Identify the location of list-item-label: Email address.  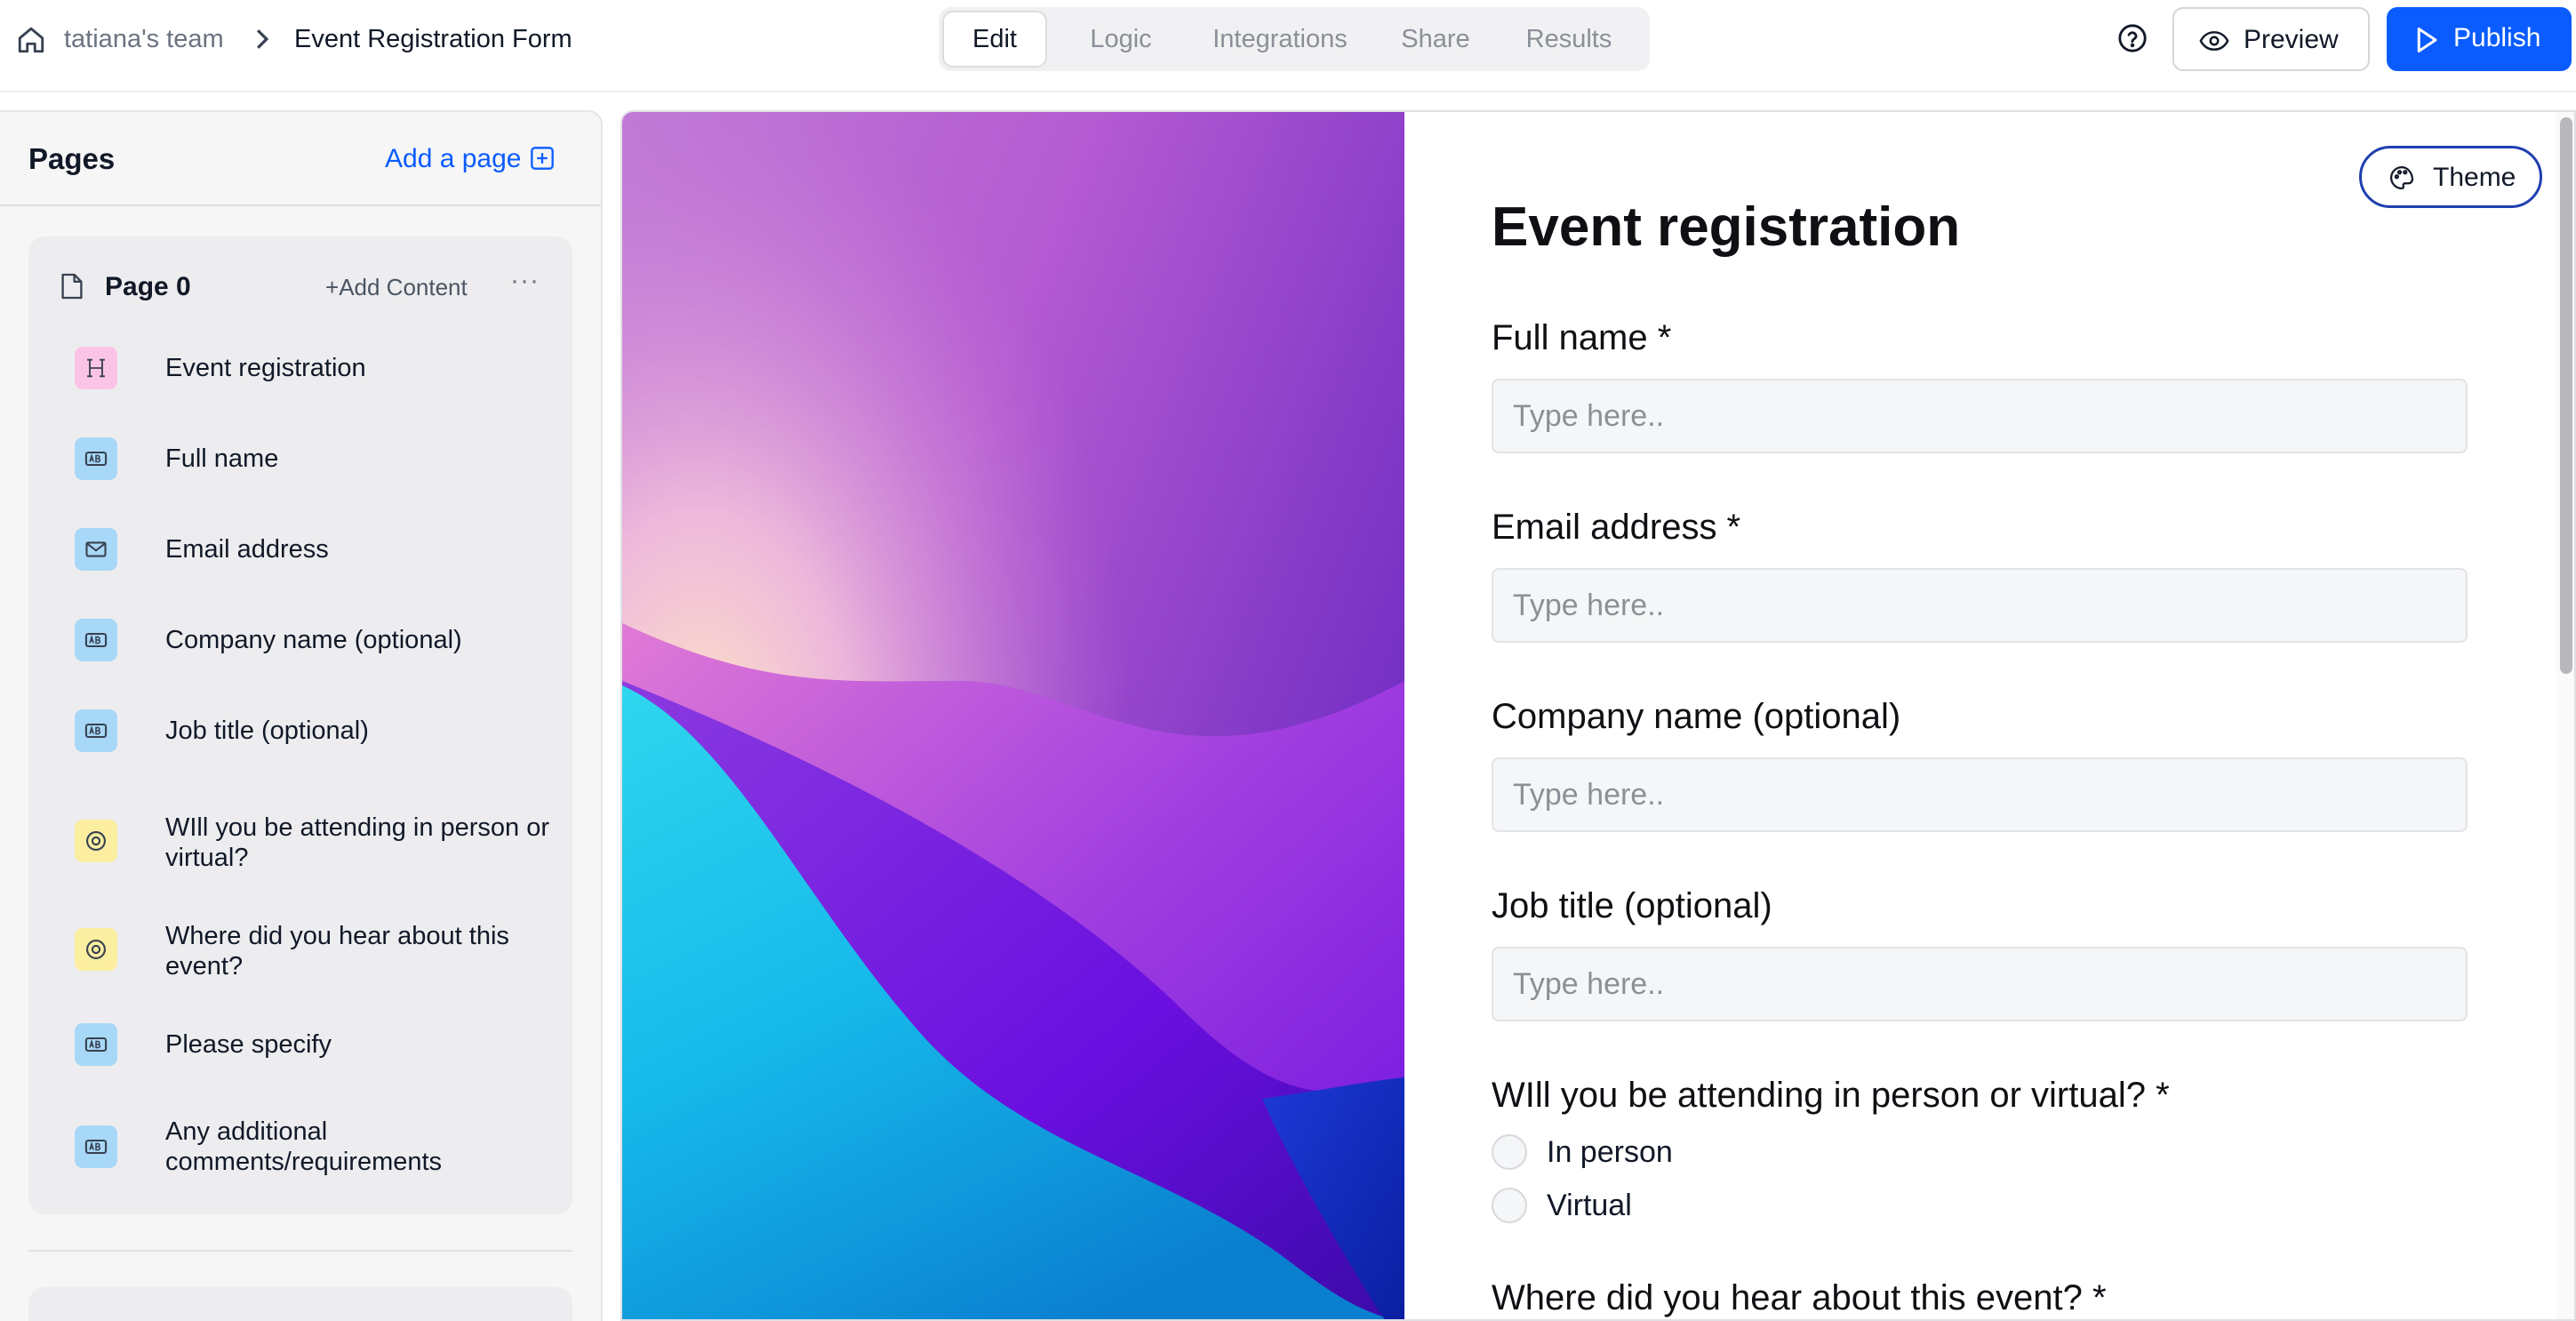
(247, 549).